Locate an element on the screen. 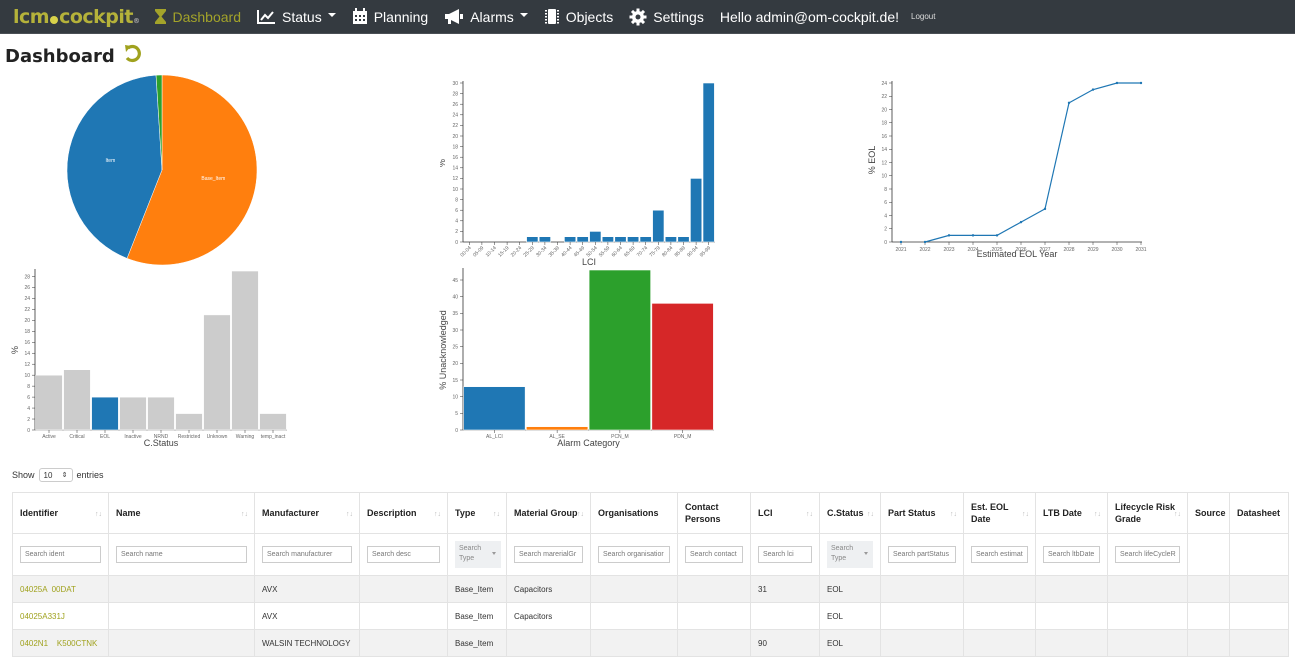 This screenshot has height=658, width=1295. x-axis-label: Alarm Category is located at coordinates (588, 443).